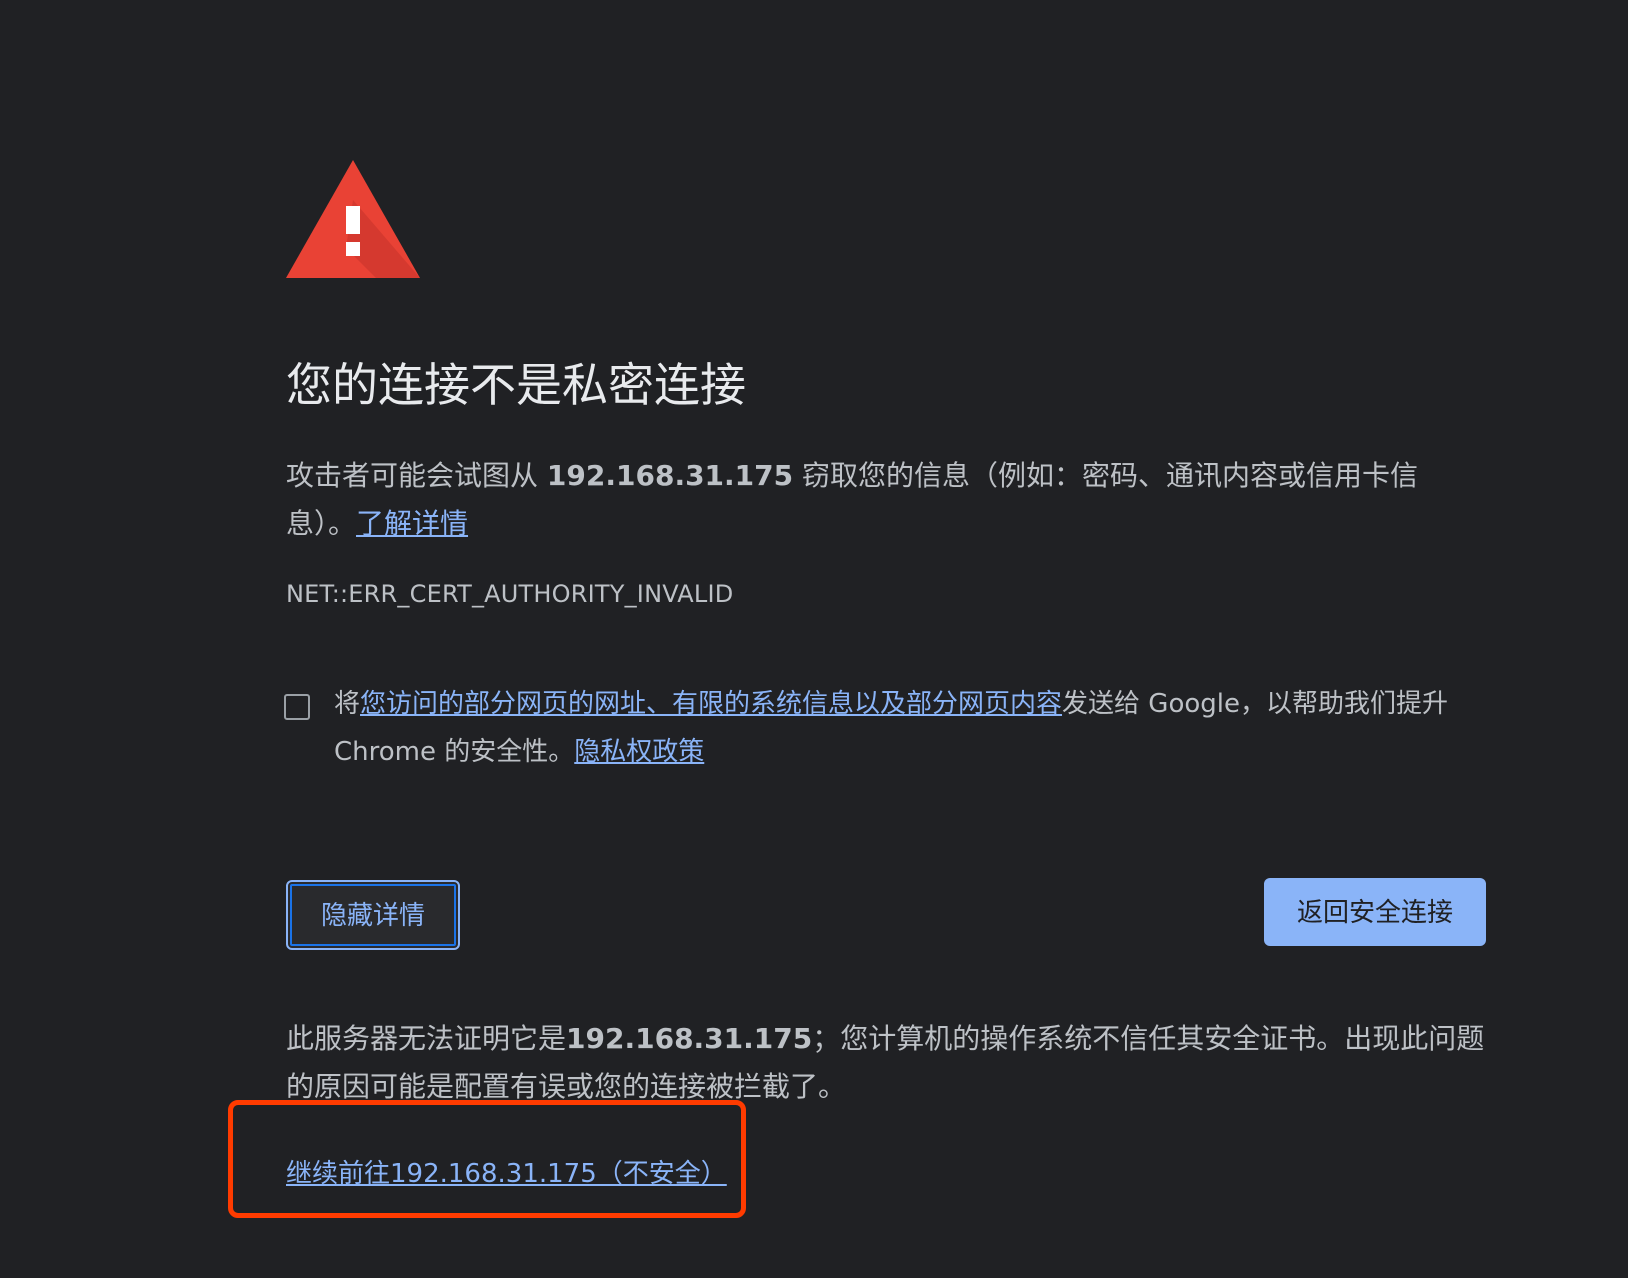 This screenshot has height=1278, width=1628. I want to click on privacy-policy-link: 隐私权政策, so click(639, 752).